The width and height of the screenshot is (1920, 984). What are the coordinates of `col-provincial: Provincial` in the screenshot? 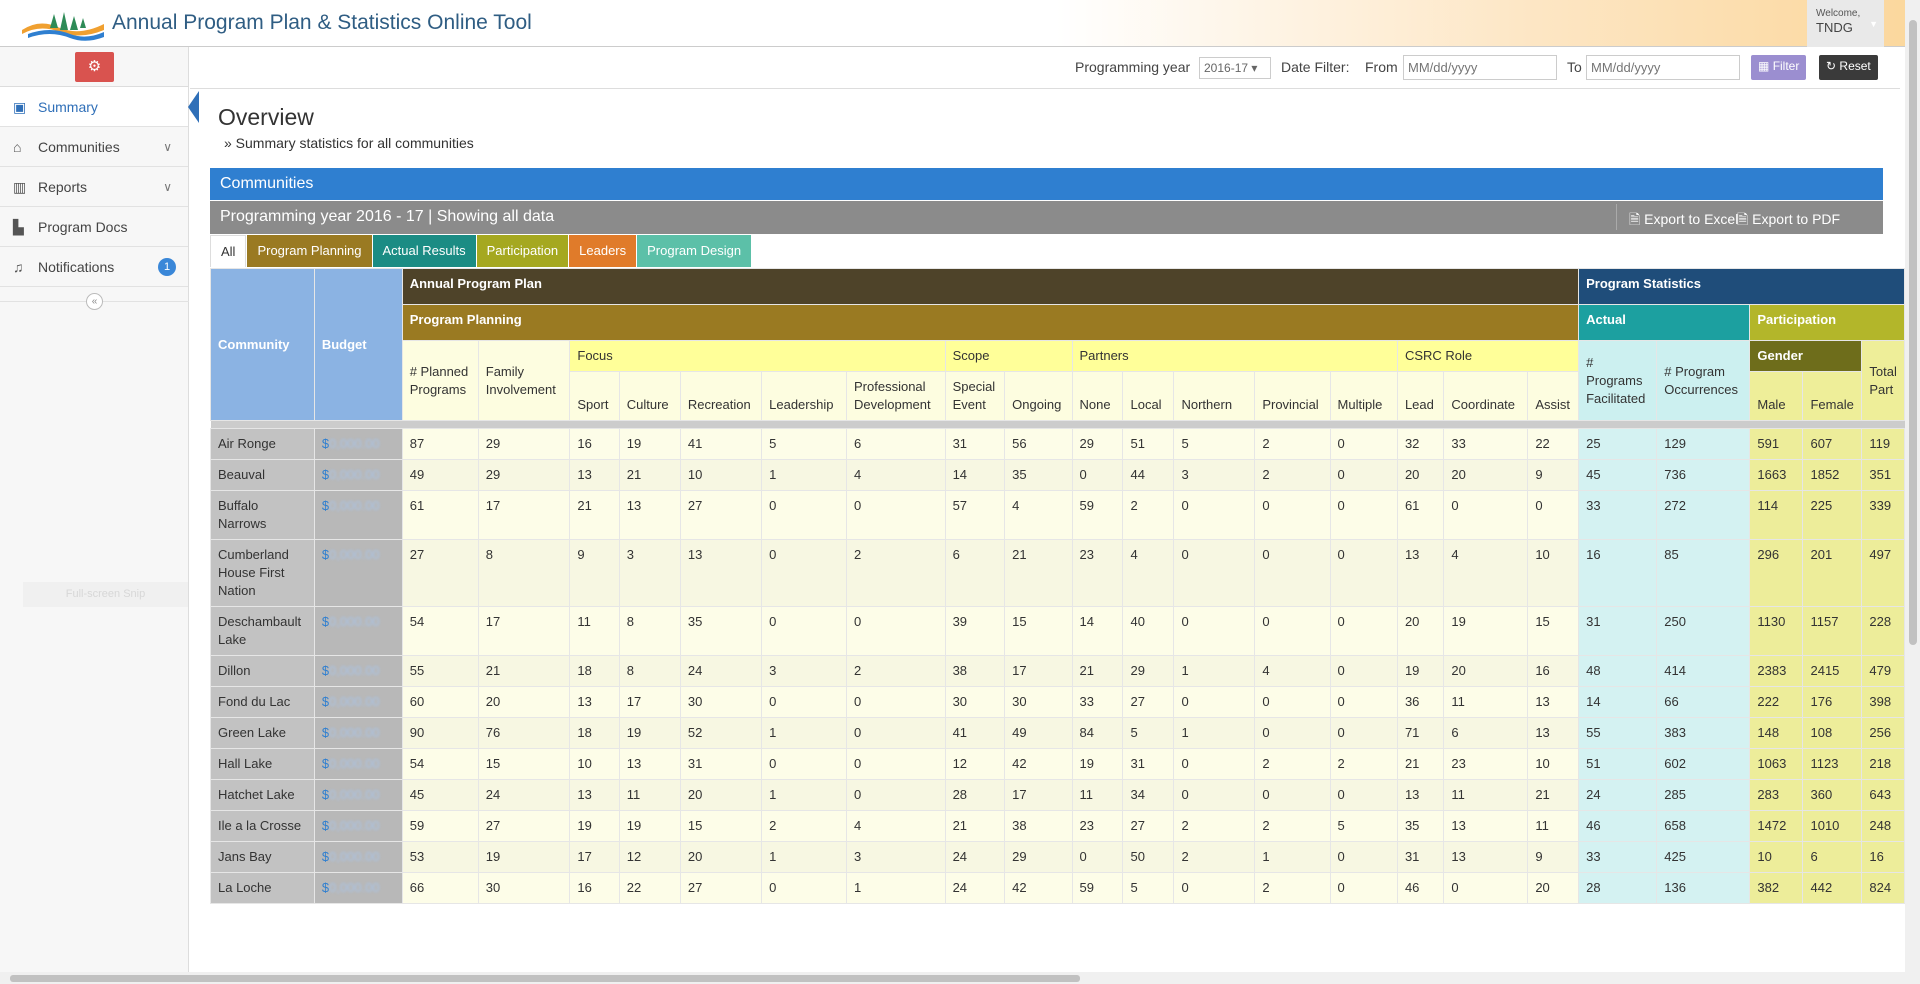 It's located at (1292, 396).